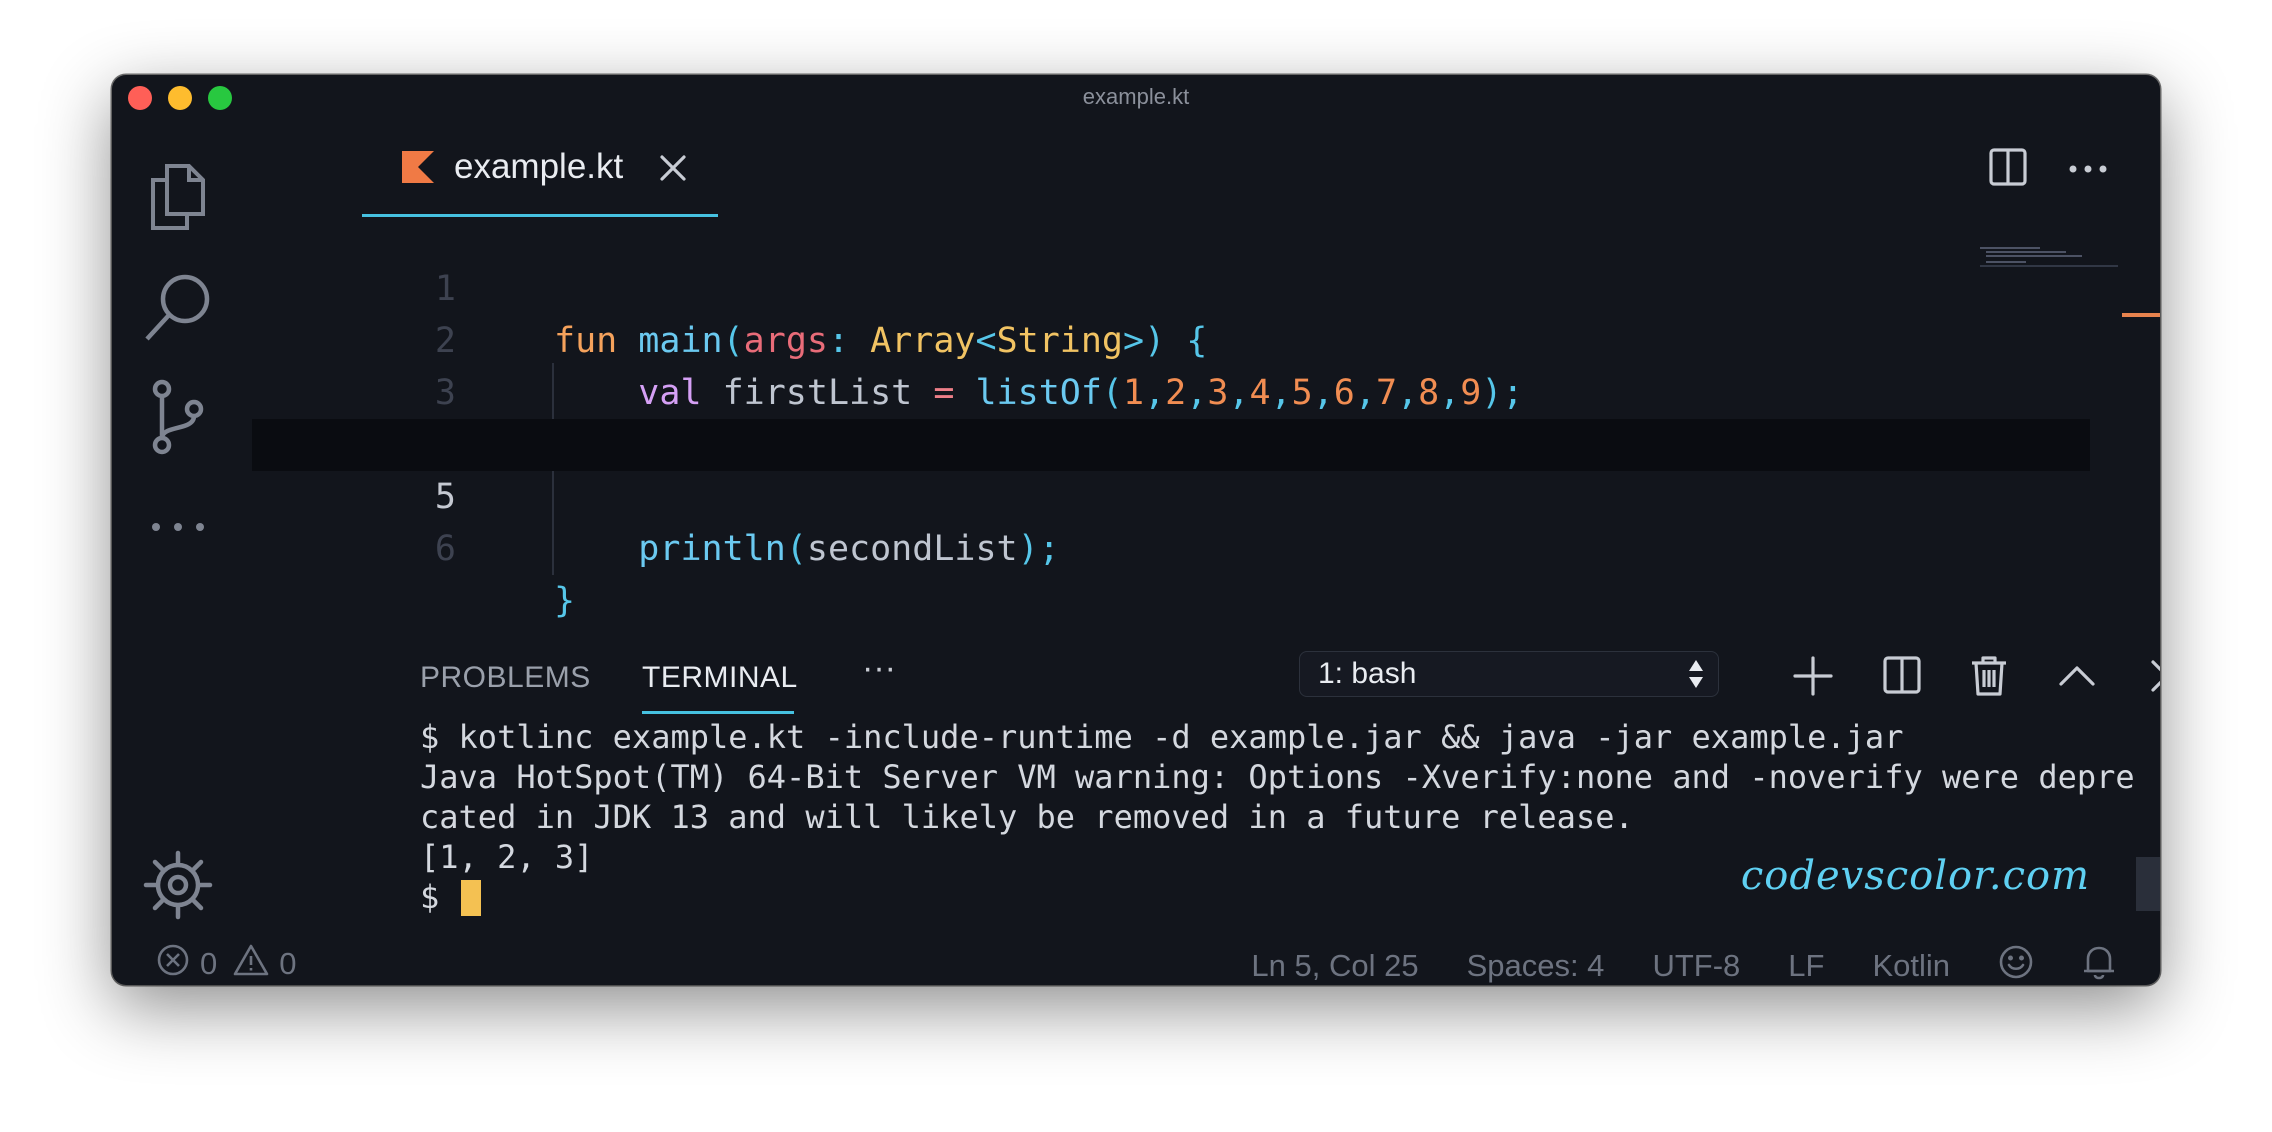 This screenshot has width=2272, height=1132. I want to click on active-tab-indicator, so click(718, 712).